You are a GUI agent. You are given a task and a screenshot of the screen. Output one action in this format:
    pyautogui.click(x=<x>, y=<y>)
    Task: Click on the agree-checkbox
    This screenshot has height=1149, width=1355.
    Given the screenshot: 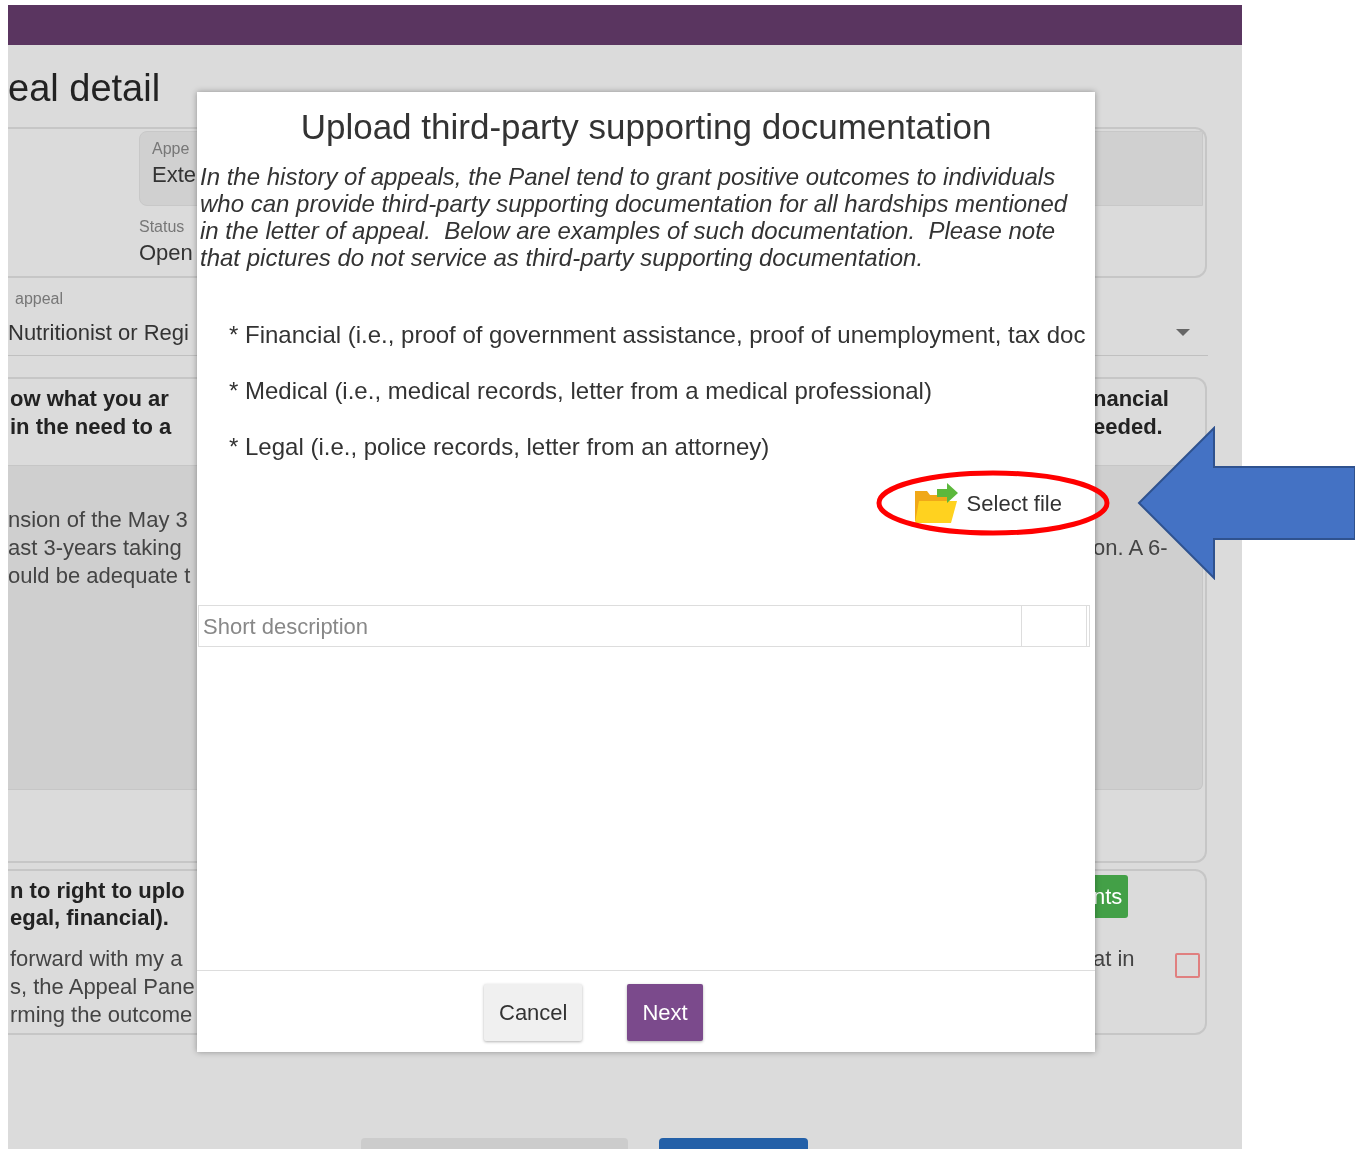 What is the action you would take?
    pyautogui.click(x=1187, y=965)
    